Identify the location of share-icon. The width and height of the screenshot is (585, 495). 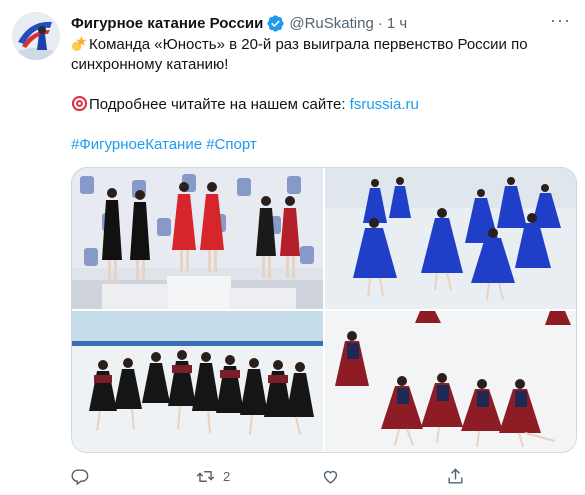
(455, 476).